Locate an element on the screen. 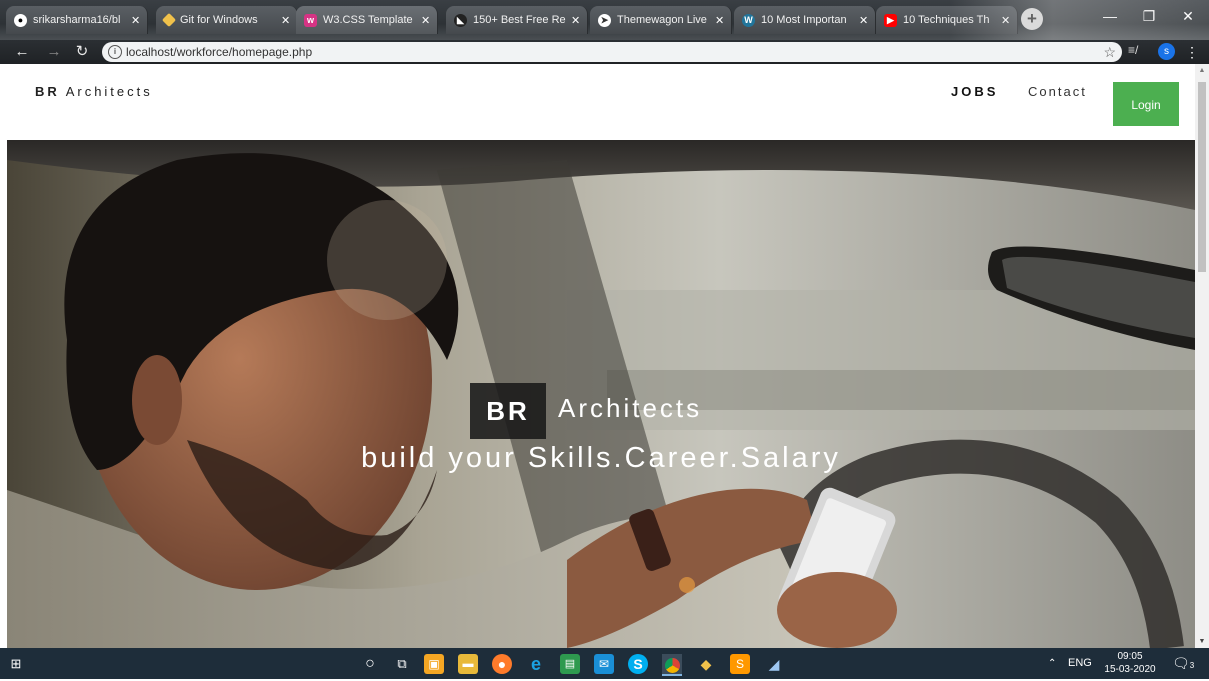  hero-tagline: build your Skills.Career.Salary is located at coordinates (601, 458).